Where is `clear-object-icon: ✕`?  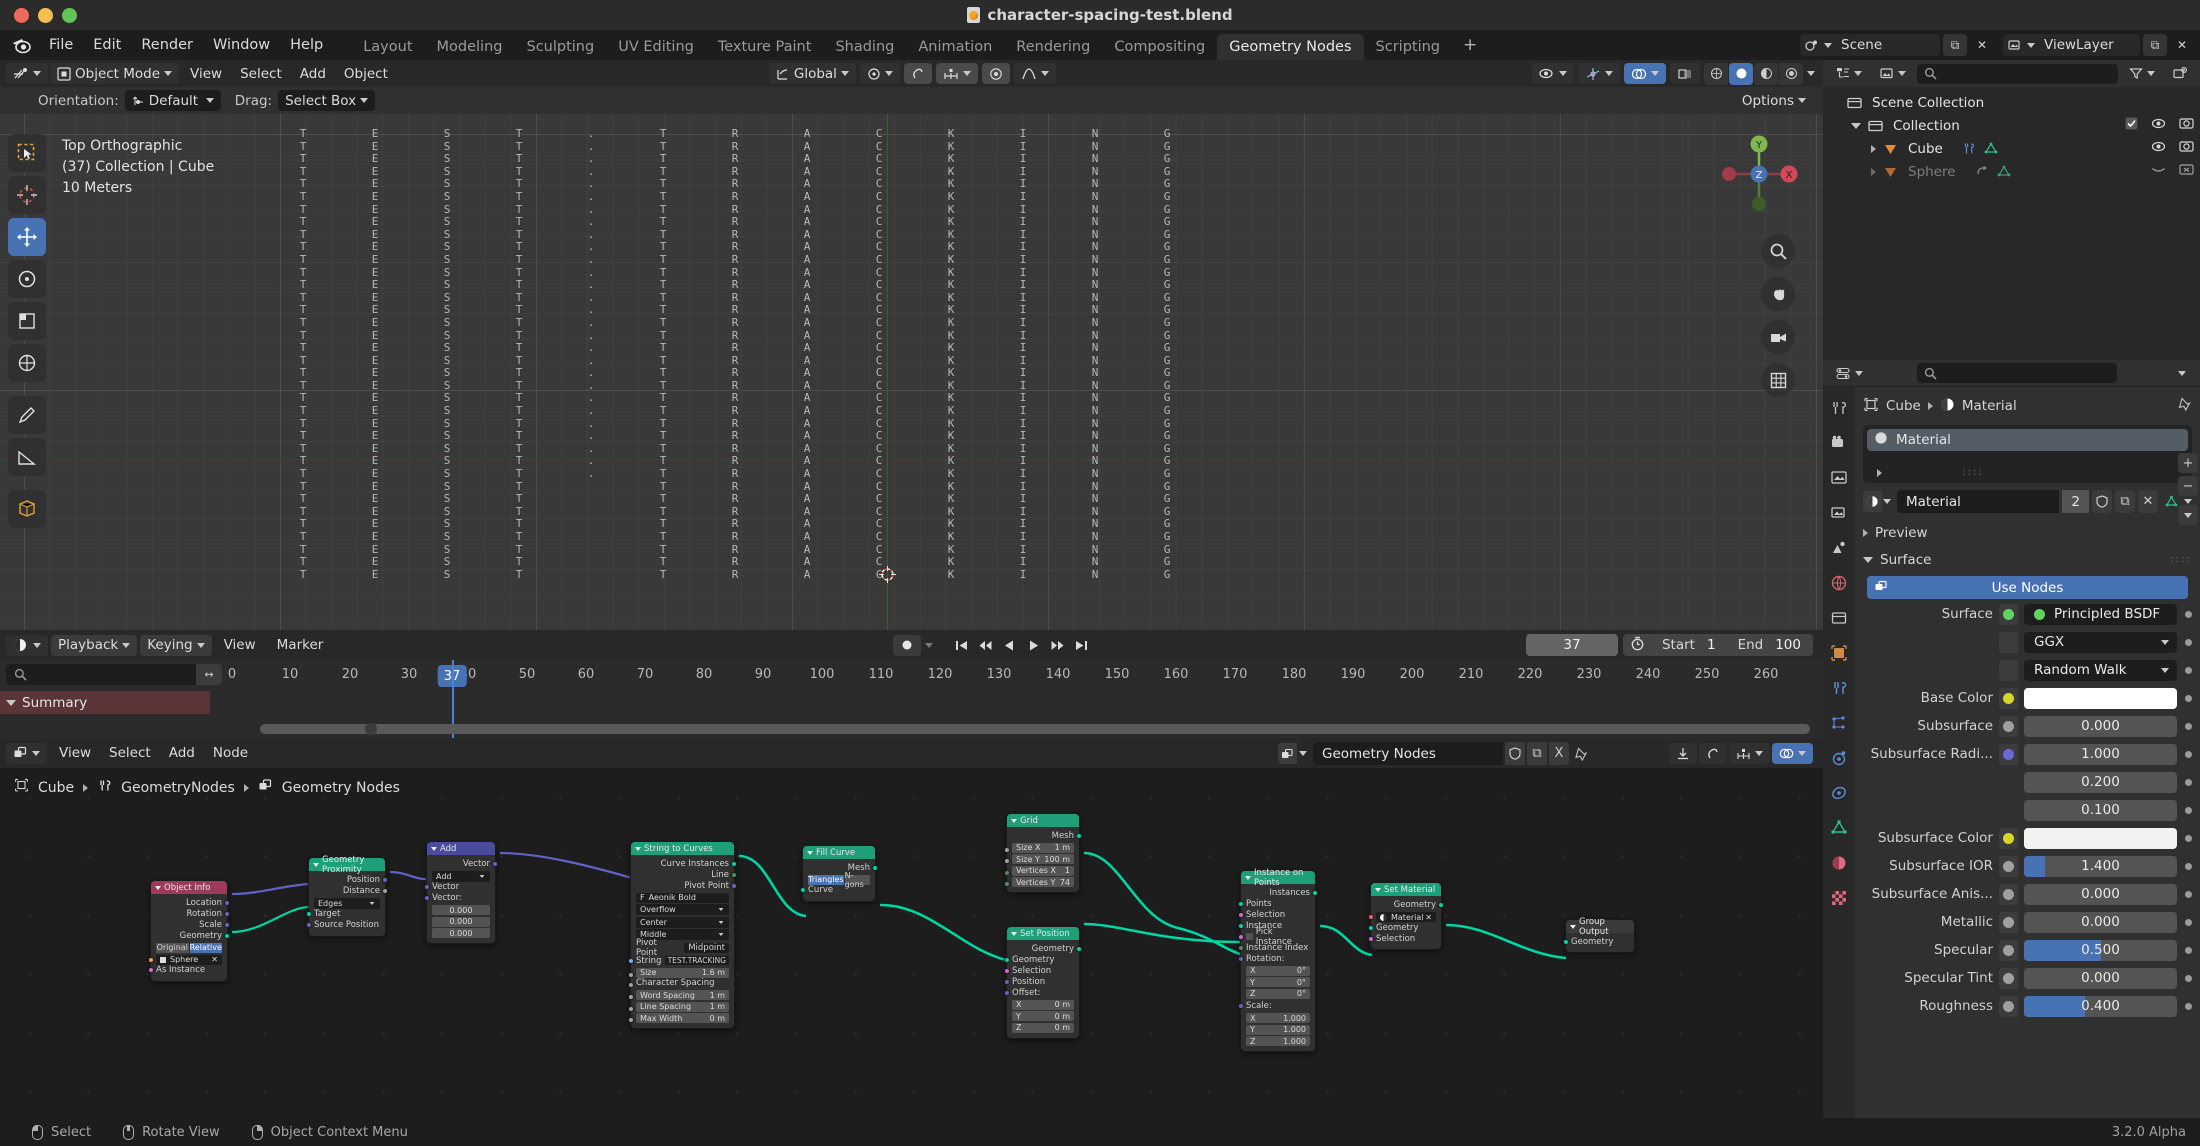
clear-object-icon: ✕ is located at coordinates (214, 959).